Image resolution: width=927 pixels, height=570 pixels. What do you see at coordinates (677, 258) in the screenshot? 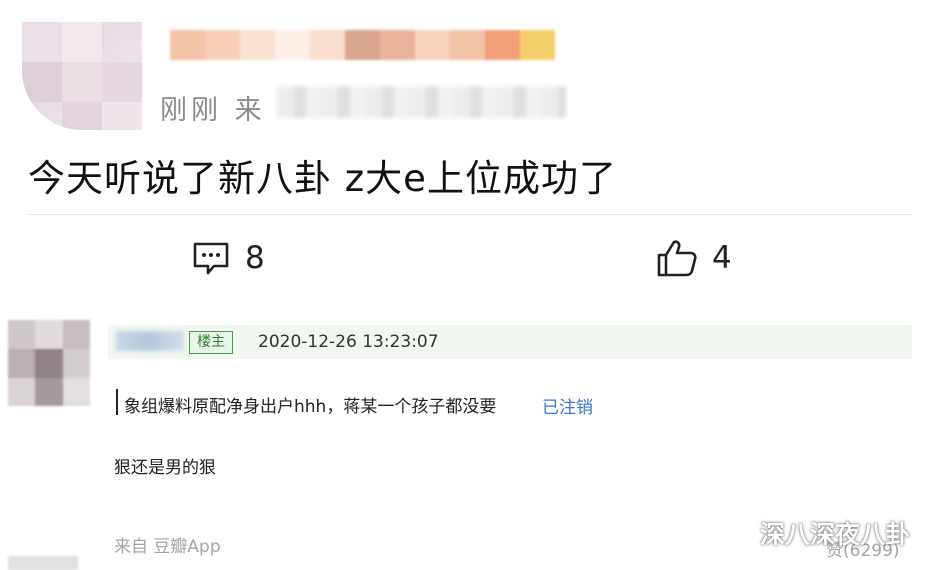
I see `thumbs-up-icon` at bounding box center [677, 258].